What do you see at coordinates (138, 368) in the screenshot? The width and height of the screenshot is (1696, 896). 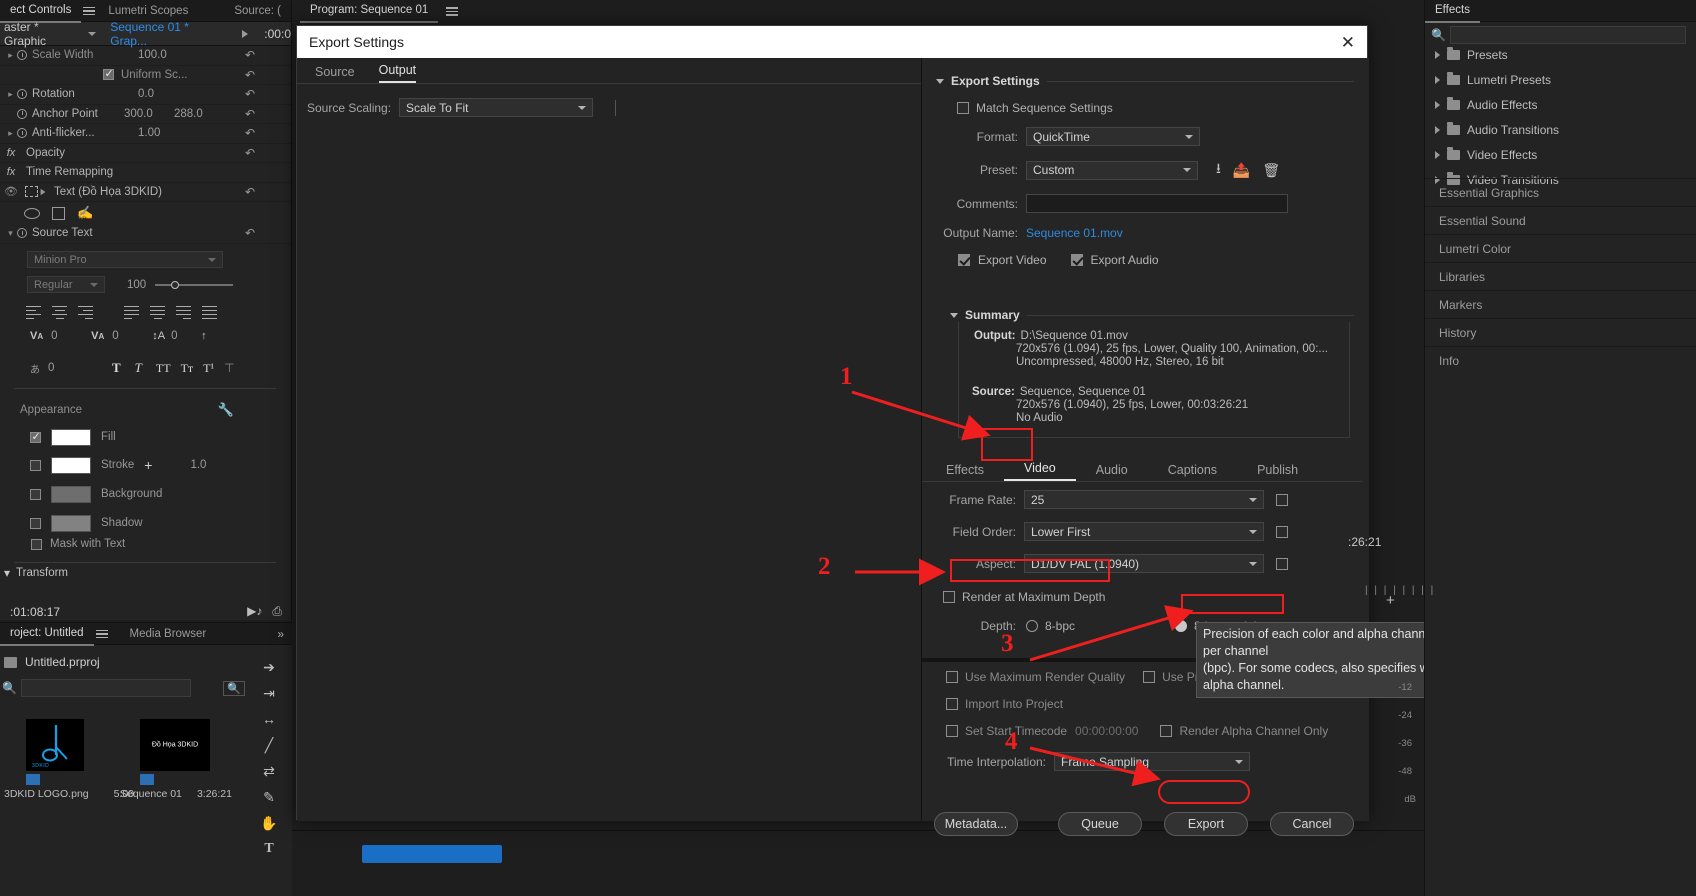 I see `italic-icon: T` at bounding box center [138, 368].